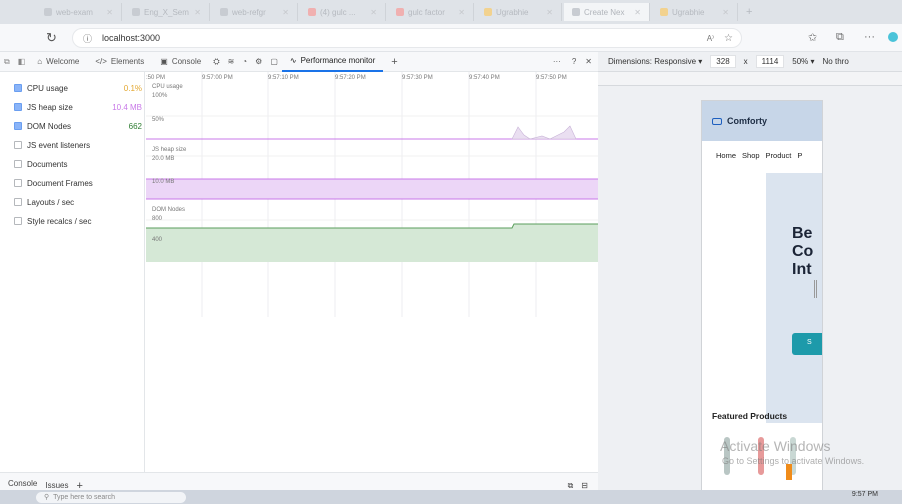 The image size is (902, 504). Describe the element at coordinates (893, 37) in the screenshot. I see `copilot-icon` at that location.